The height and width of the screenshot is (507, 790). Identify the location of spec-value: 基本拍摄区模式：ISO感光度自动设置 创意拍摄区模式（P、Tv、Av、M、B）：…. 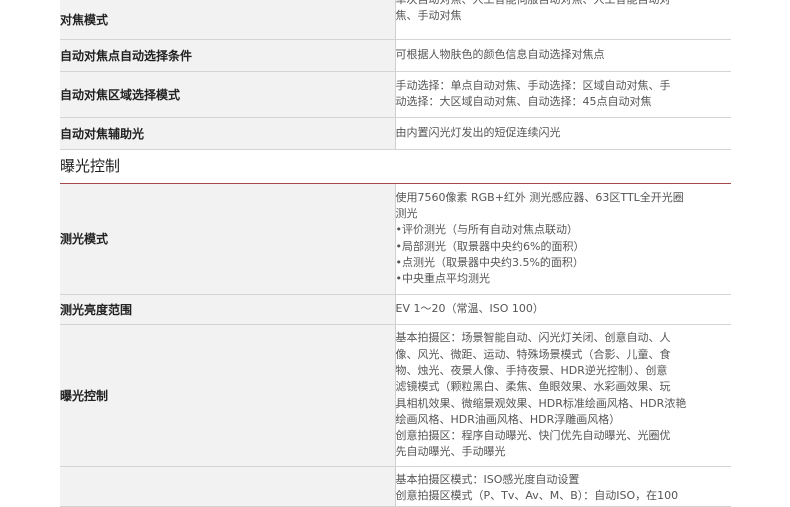
(563, 487).